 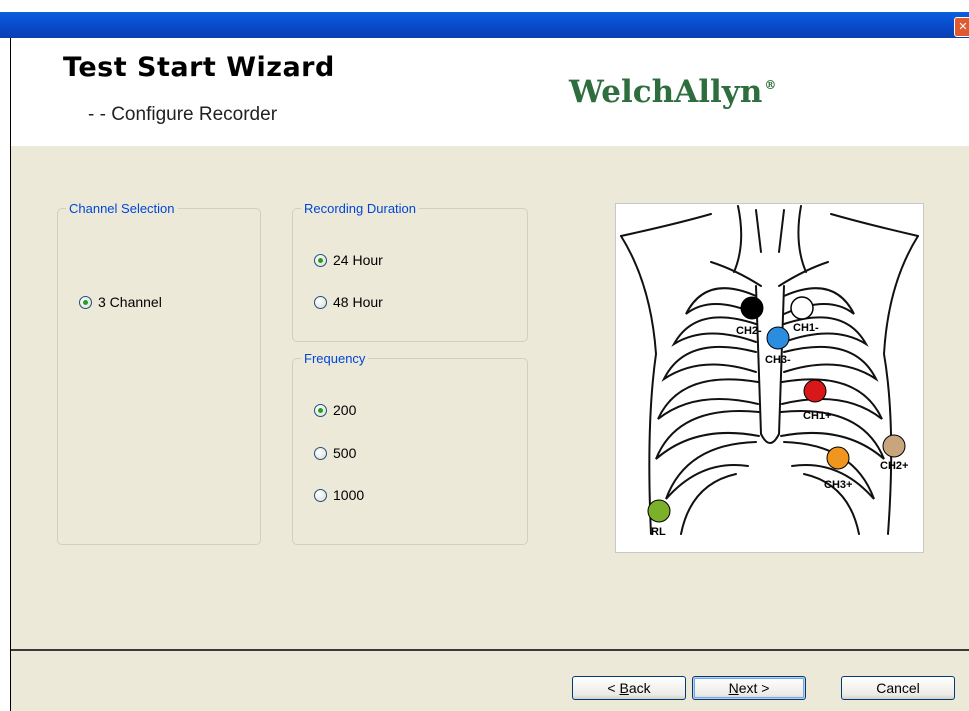 I want to click on back-button-accesskey: B, so click(x=624, y=688).